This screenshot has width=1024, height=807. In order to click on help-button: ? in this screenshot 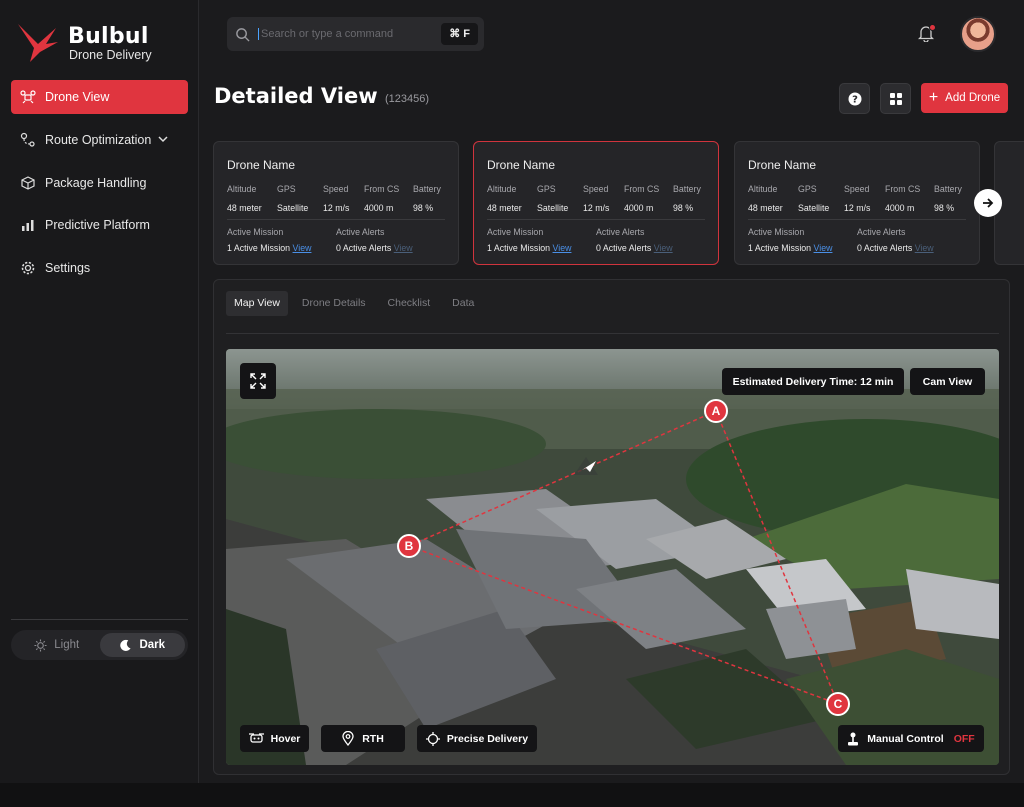, I will do `click(854, 98)`.